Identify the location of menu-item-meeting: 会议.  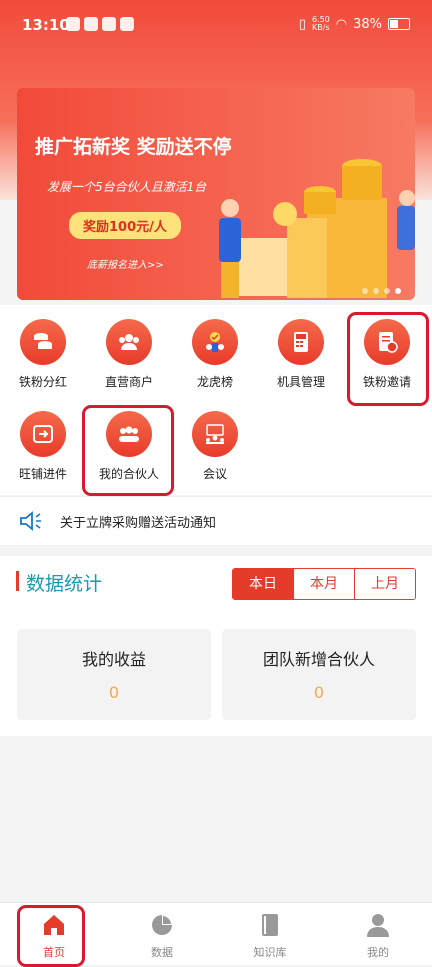
(215, 446).